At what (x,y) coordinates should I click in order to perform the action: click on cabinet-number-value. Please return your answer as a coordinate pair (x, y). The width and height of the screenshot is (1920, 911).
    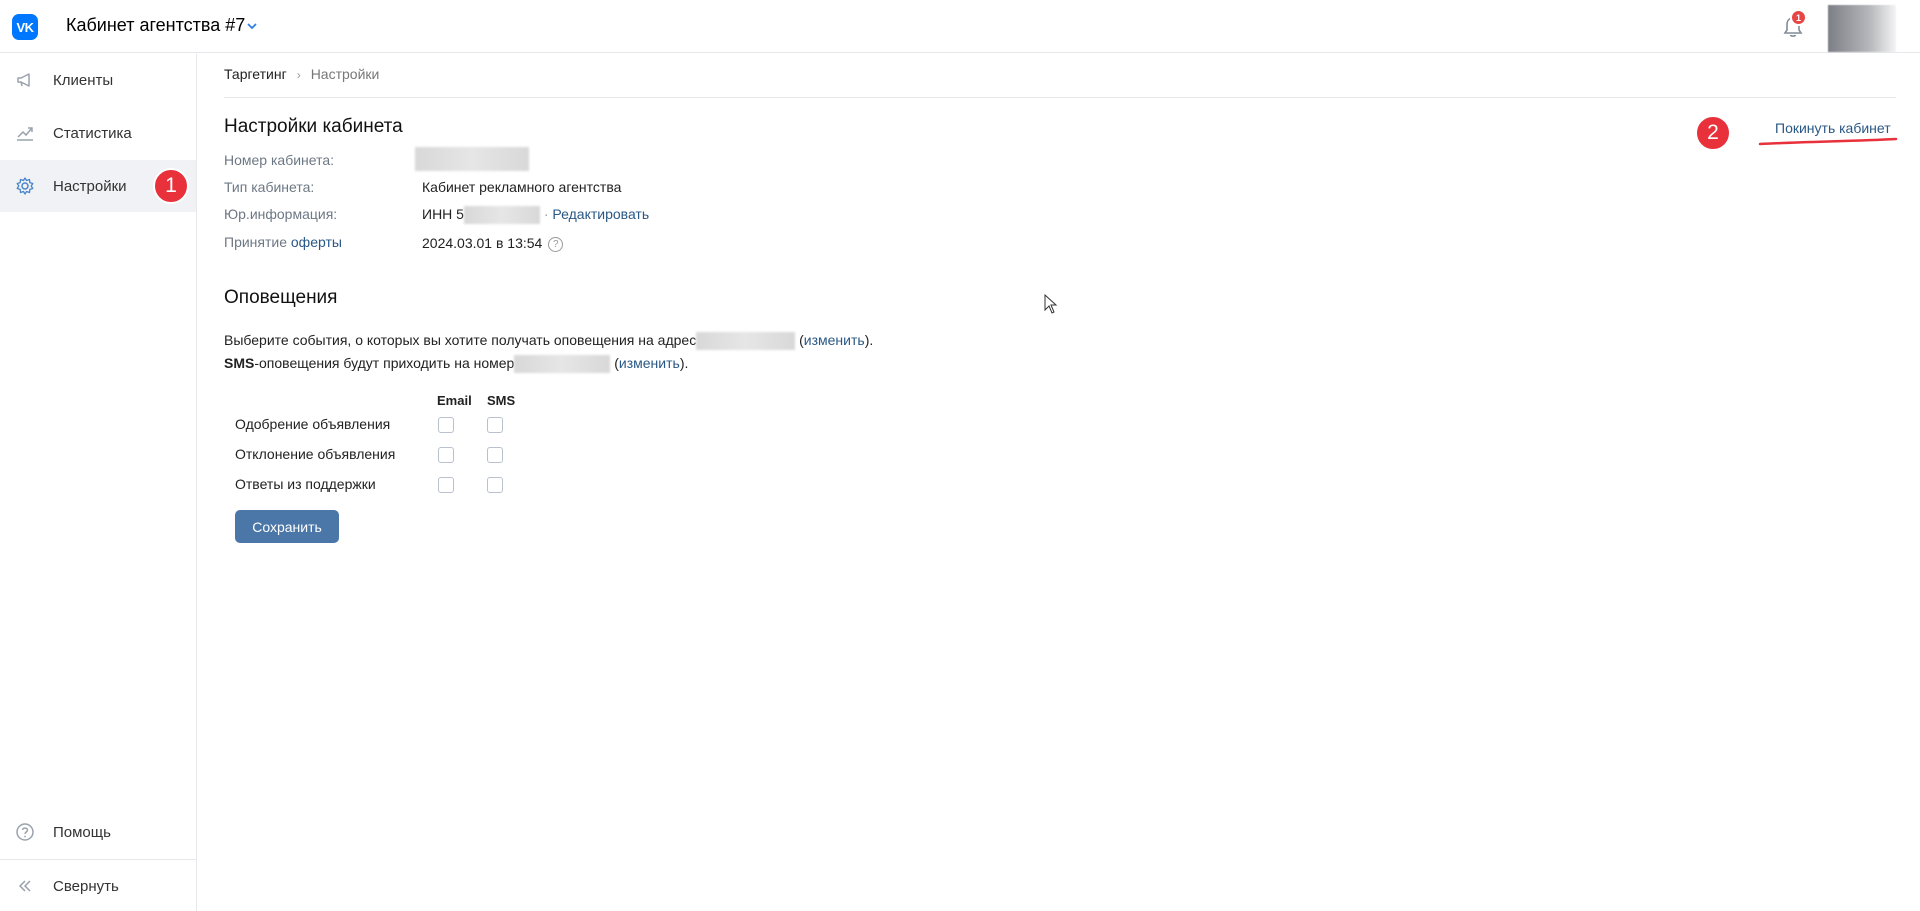
    Looking at the image, I should click on (472, 159).